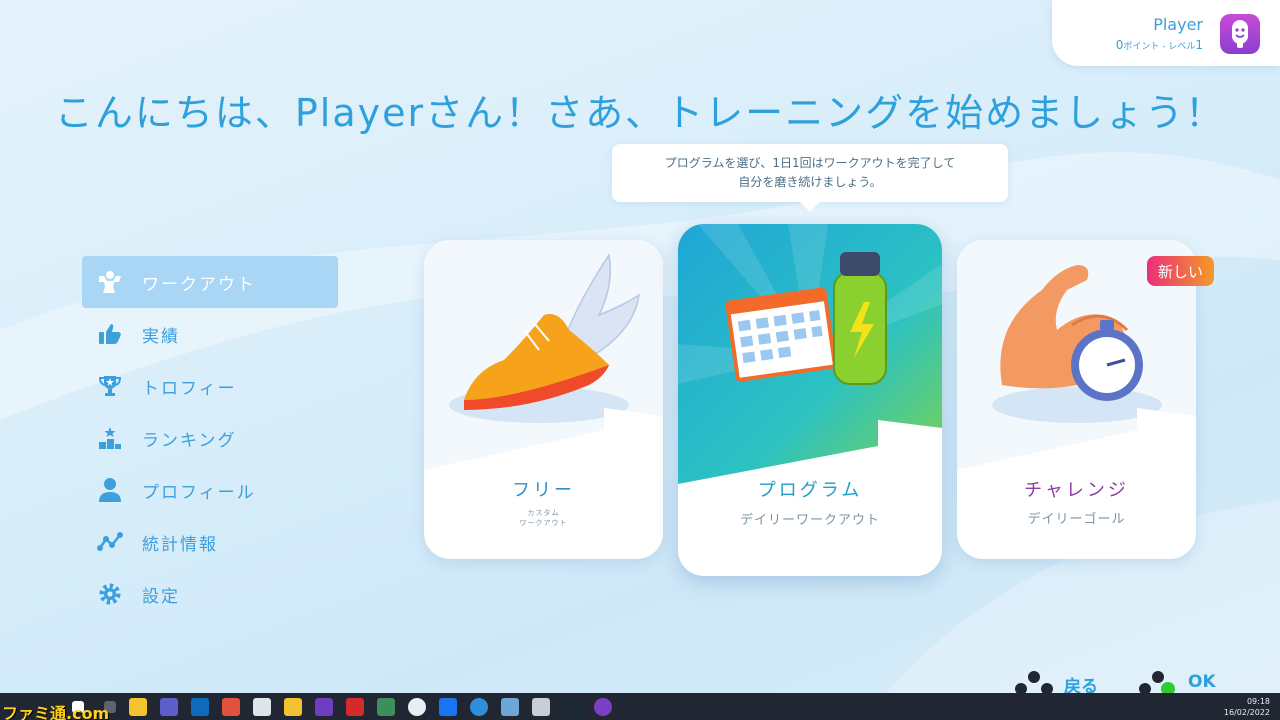 The image size is (1280, 720). I want to click on app-icon-yellow, so click(293, 706).